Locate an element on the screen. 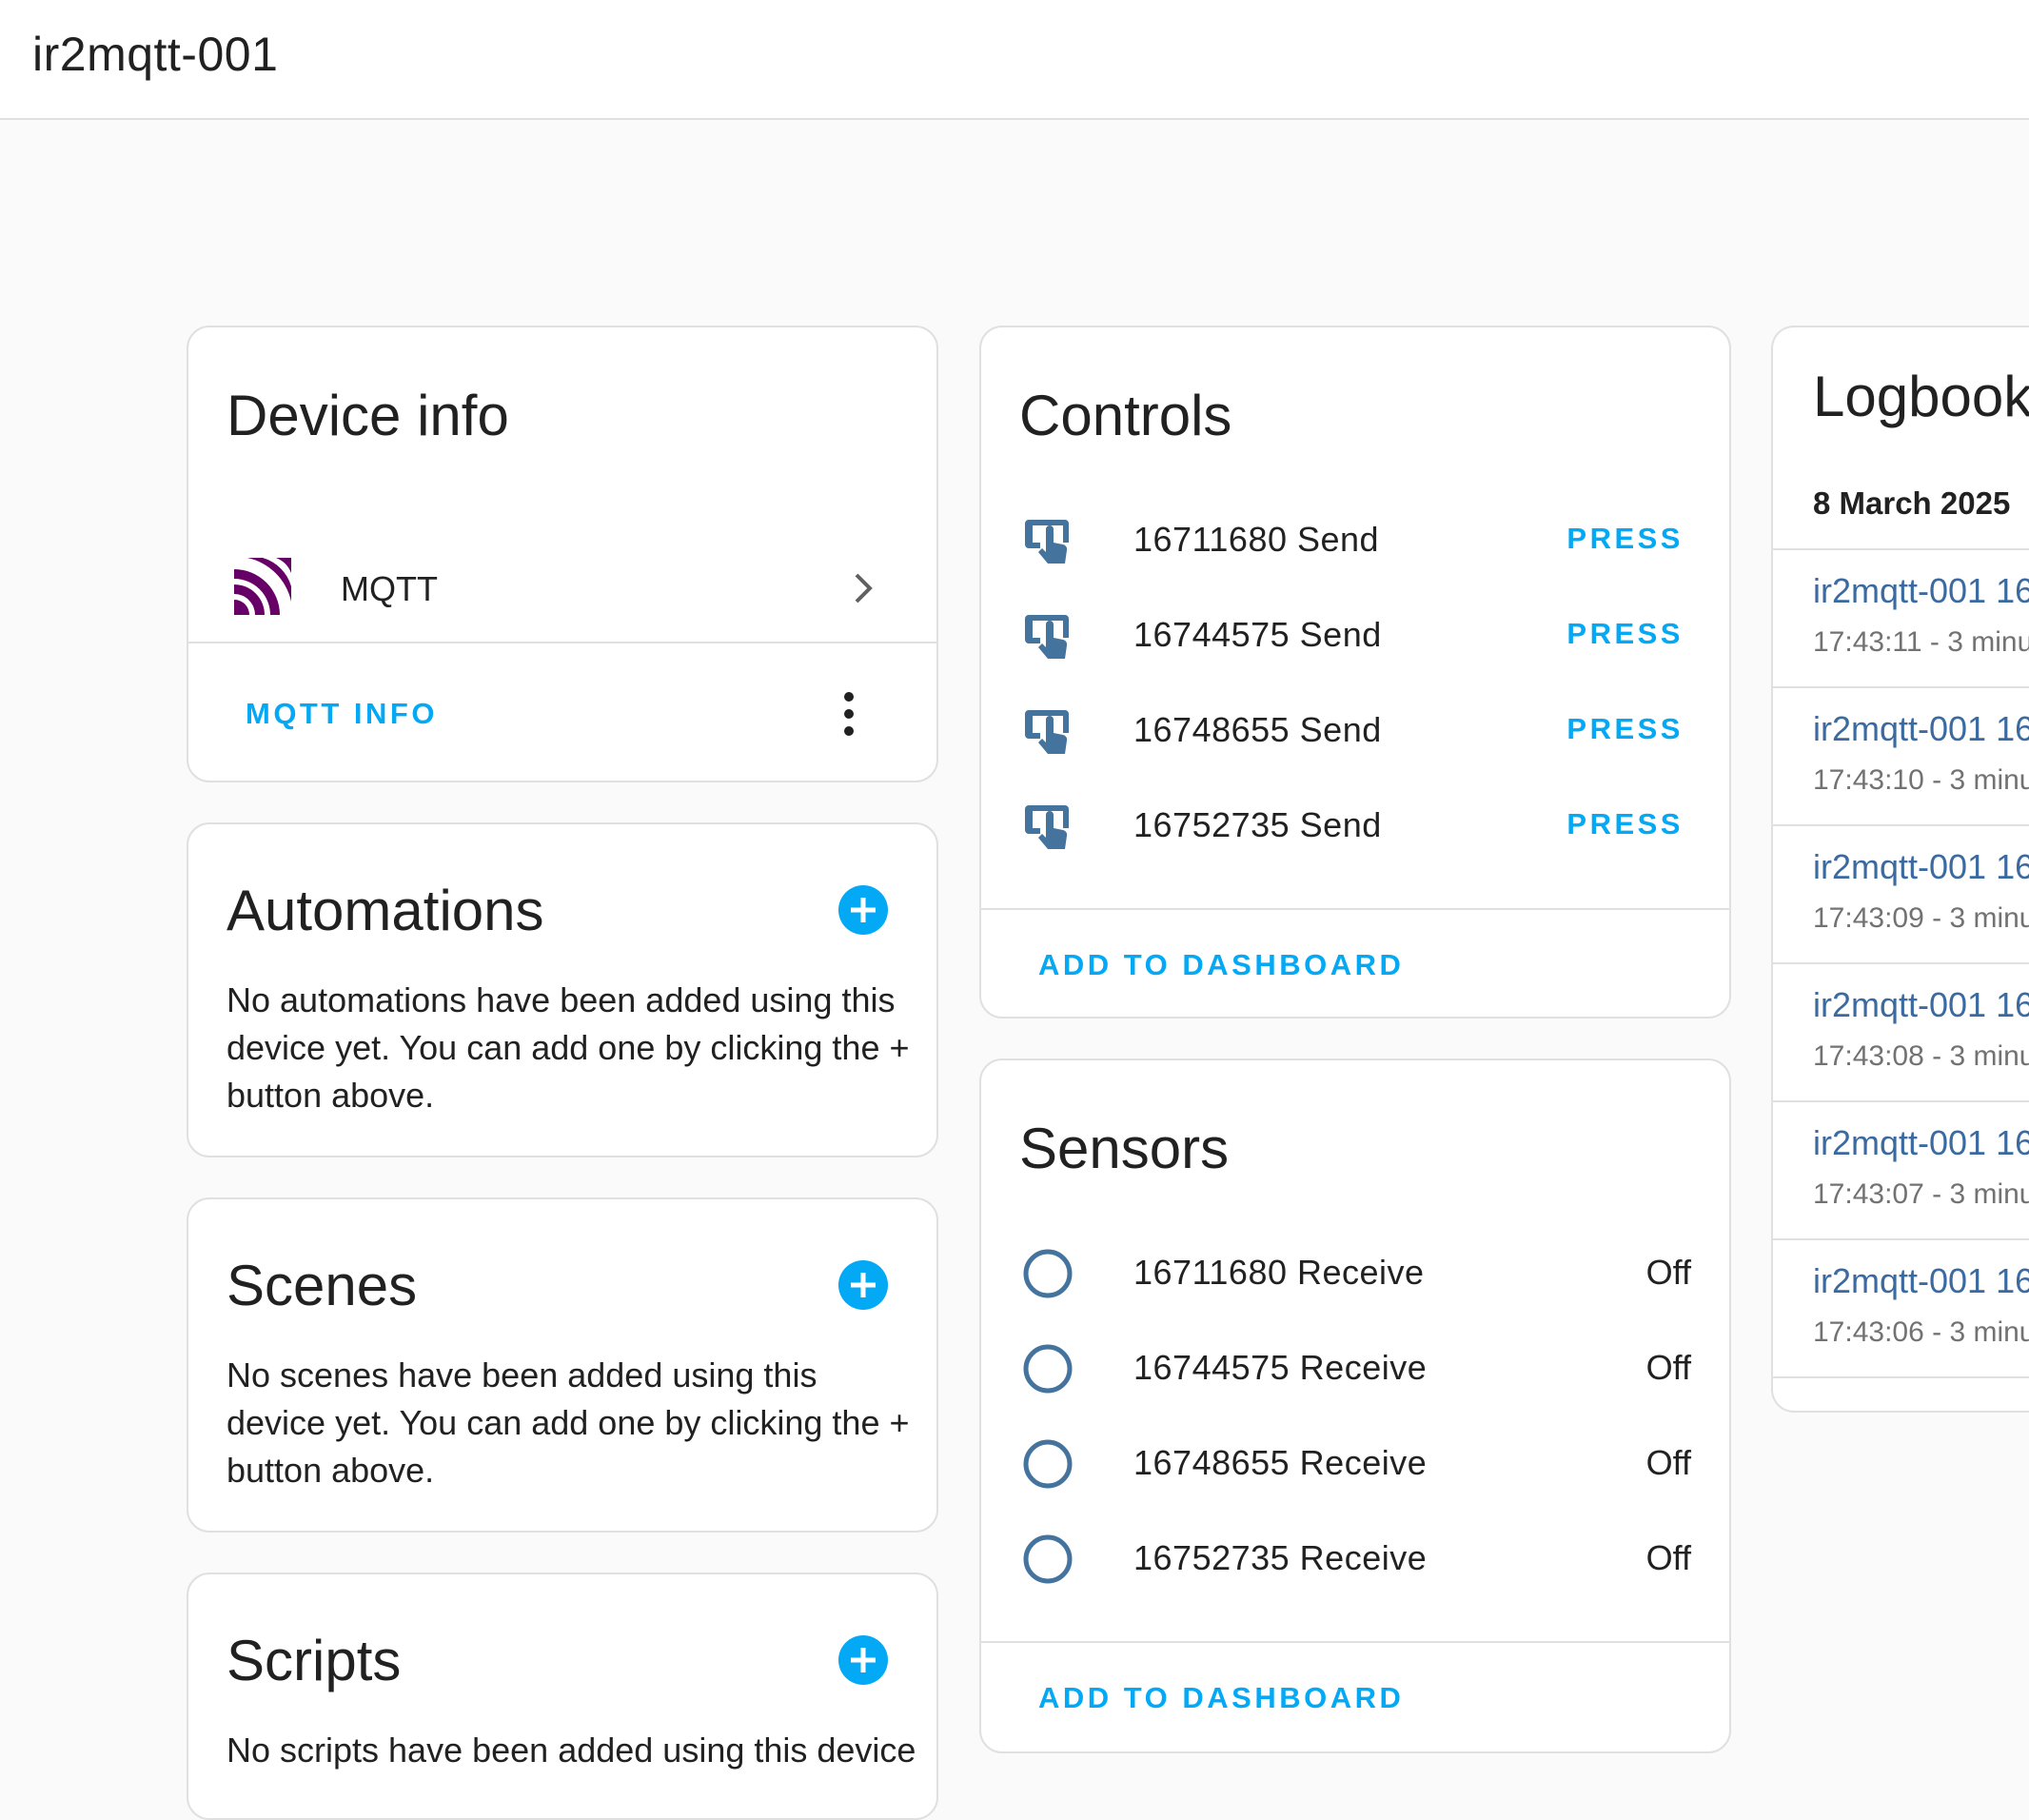 The height and width of the screenshot is (1820, 2029). mqtt-logo-icon is located at coordinates (262, 586).